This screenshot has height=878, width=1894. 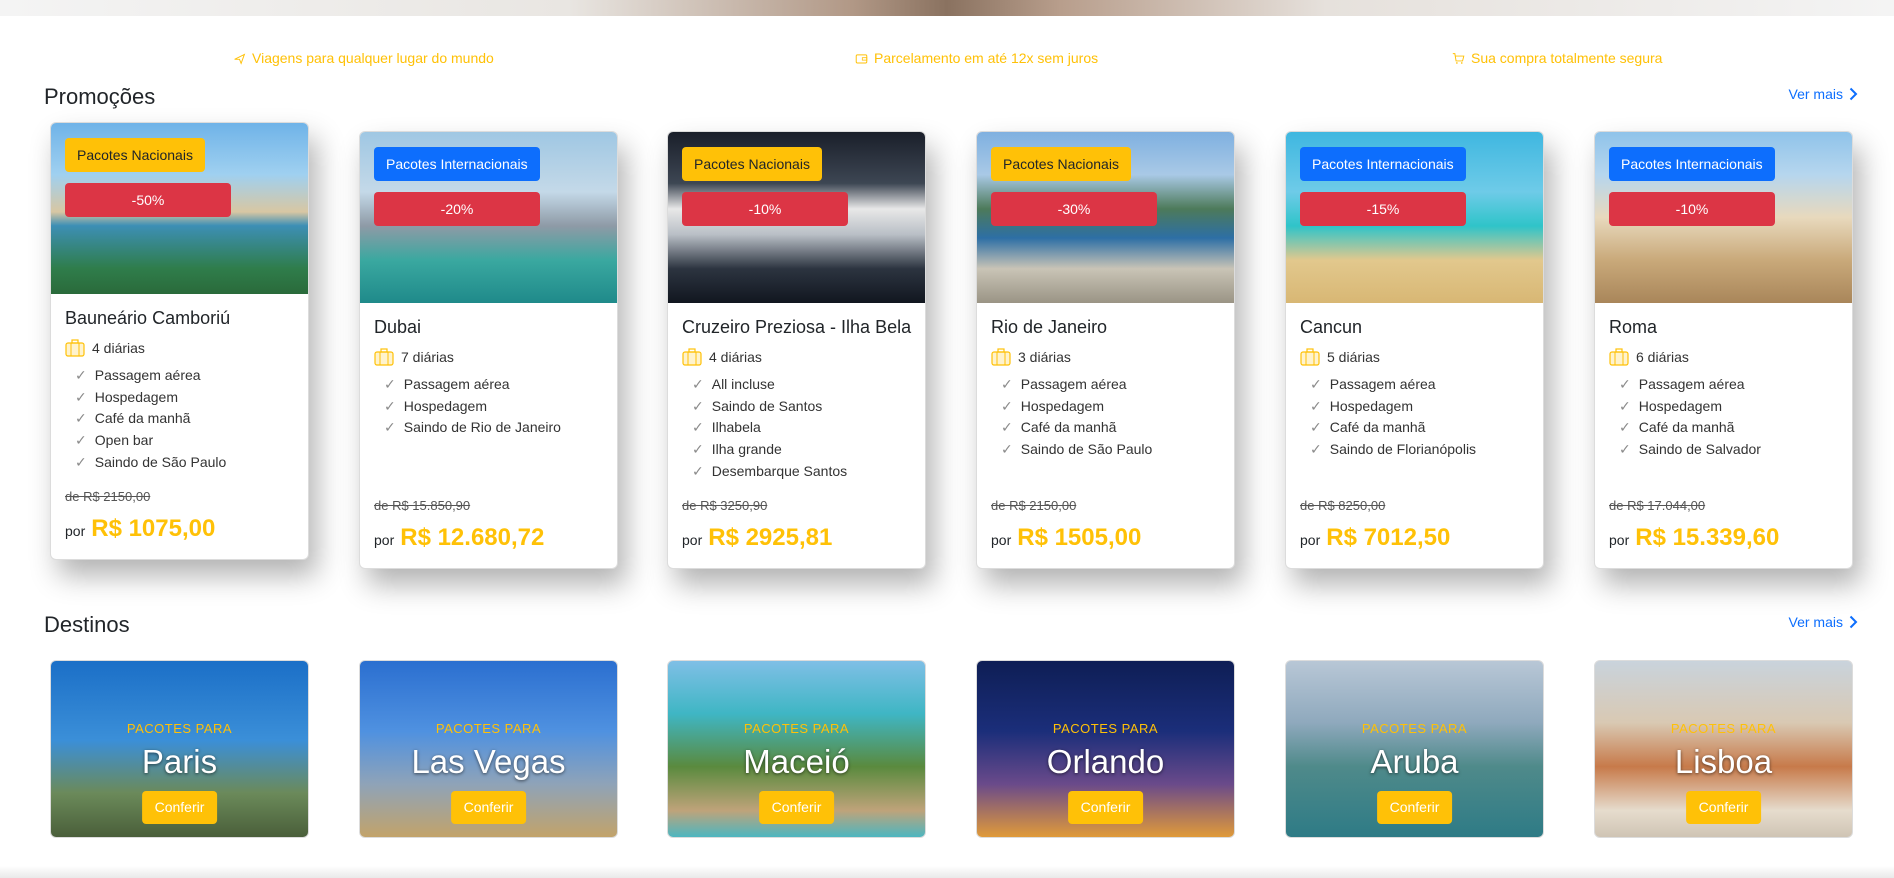 What do you see at coordinates (796, 217) in the screenshot?
I see `promo-image: Pacotes Nacionais -10%` at bounding box center [796, 217].